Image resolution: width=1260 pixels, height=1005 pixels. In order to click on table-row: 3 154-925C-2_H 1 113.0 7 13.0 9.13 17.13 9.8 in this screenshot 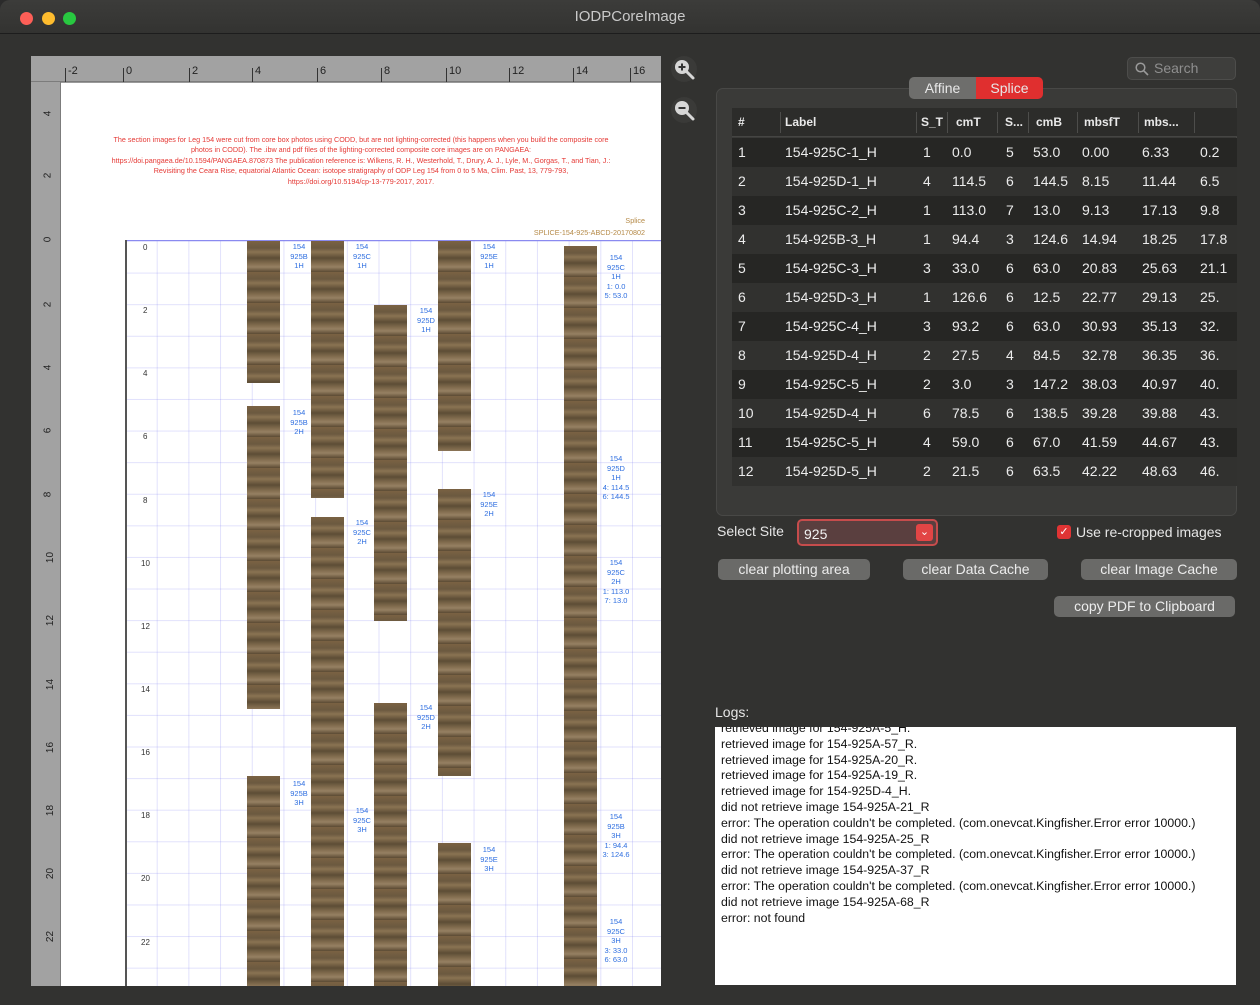, I will do `click(984, 210)`.